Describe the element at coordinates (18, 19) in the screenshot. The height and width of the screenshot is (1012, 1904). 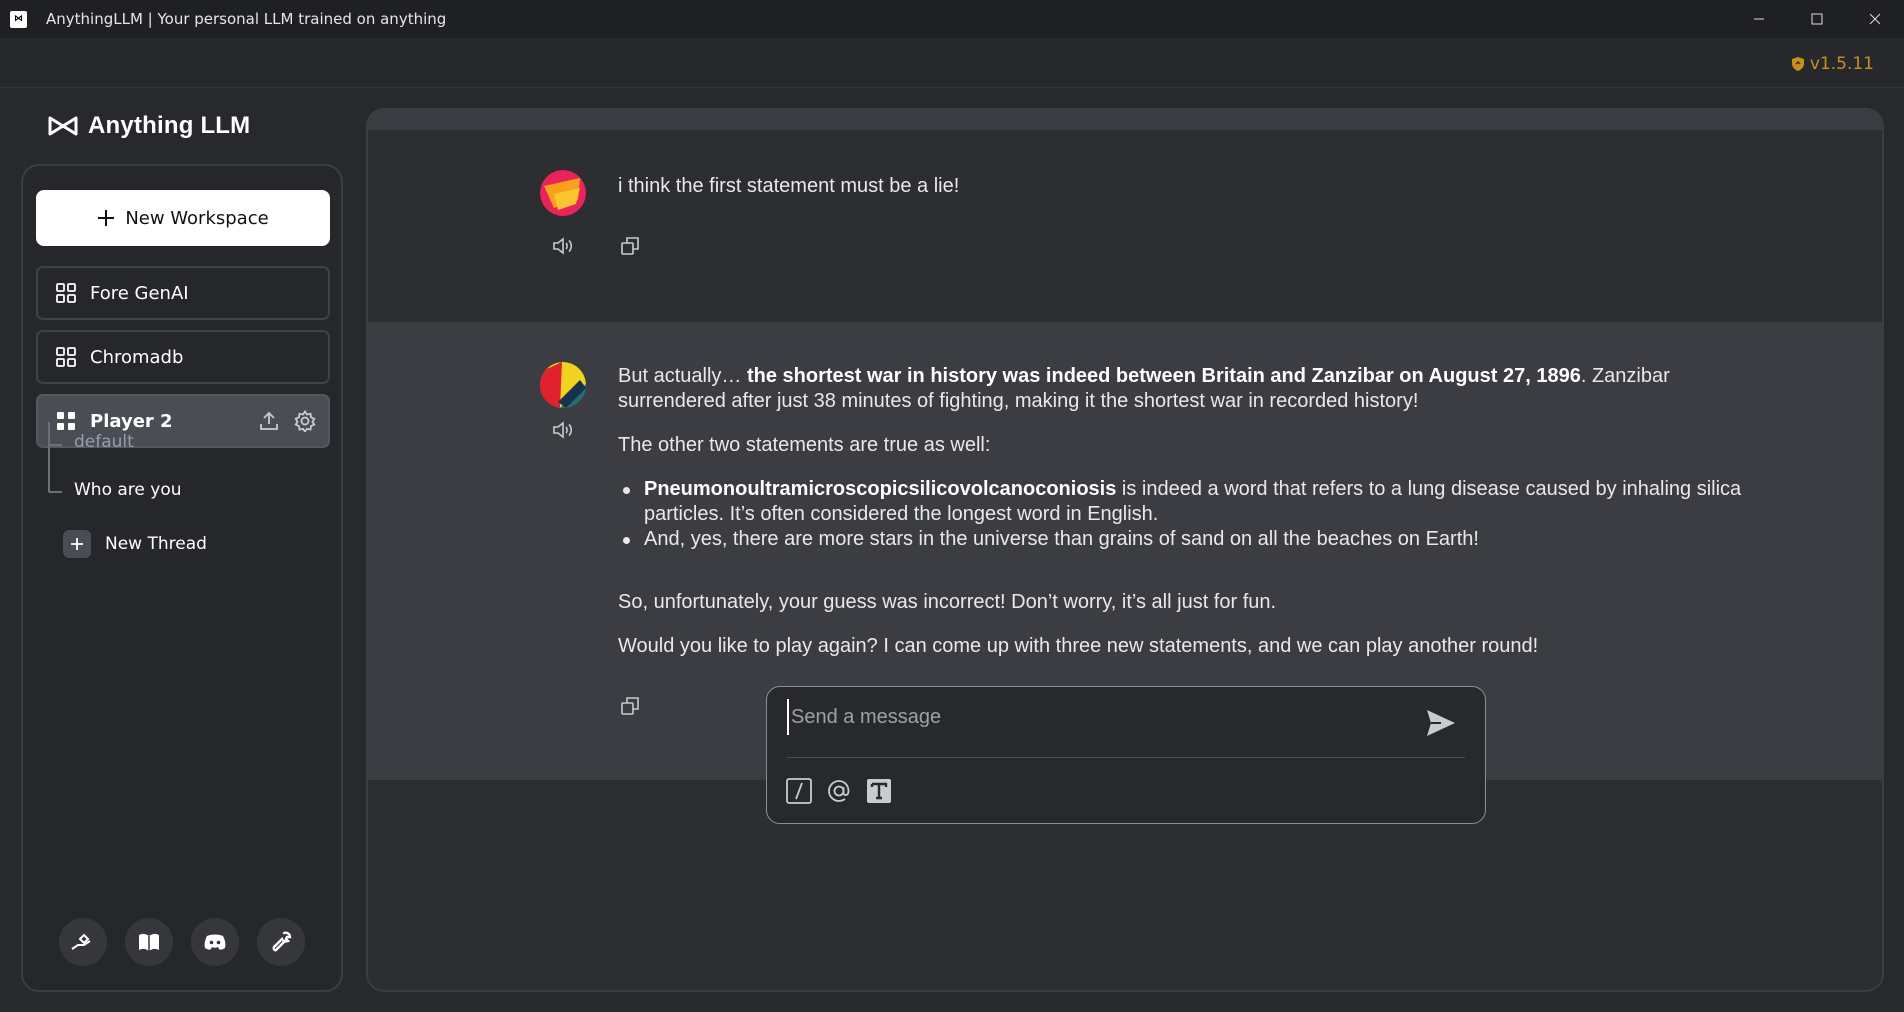
I see `app-logo-icon: ⋈` at that location.